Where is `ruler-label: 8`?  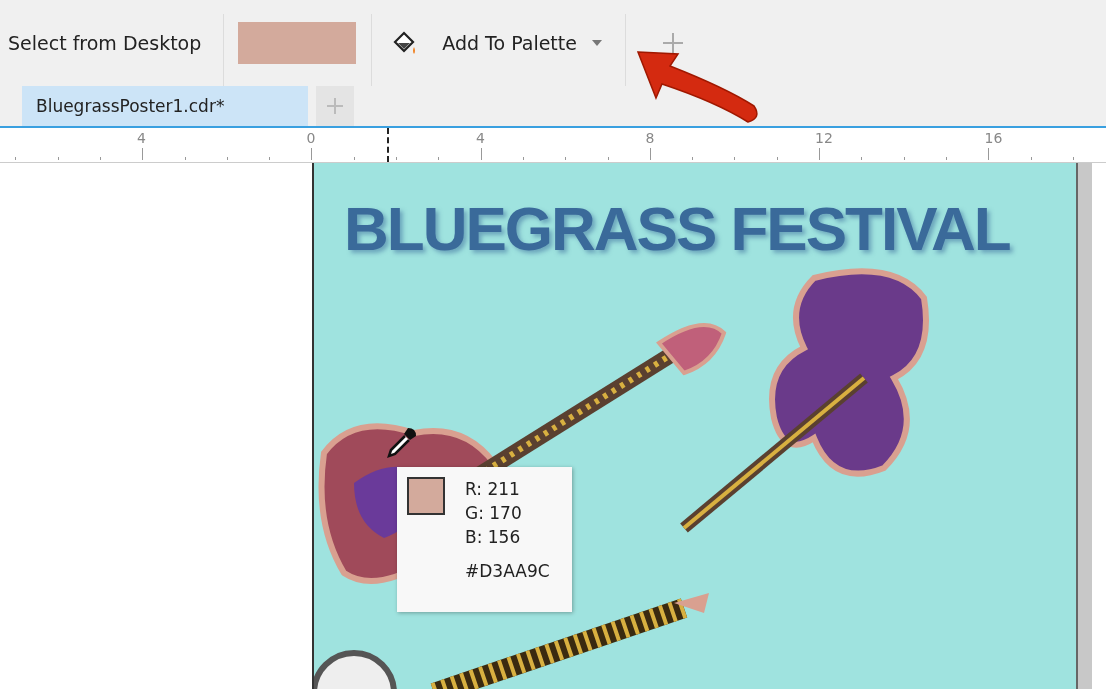 ruler-label: 8 is located at coordinates (650, 138).